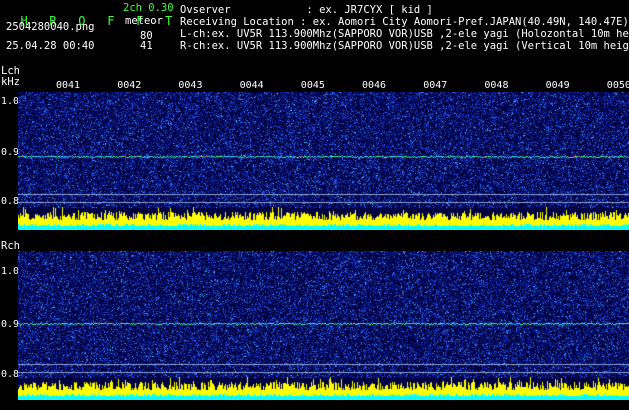  I want to click on mode-label: 2ch 0.30, so click(148, 8).